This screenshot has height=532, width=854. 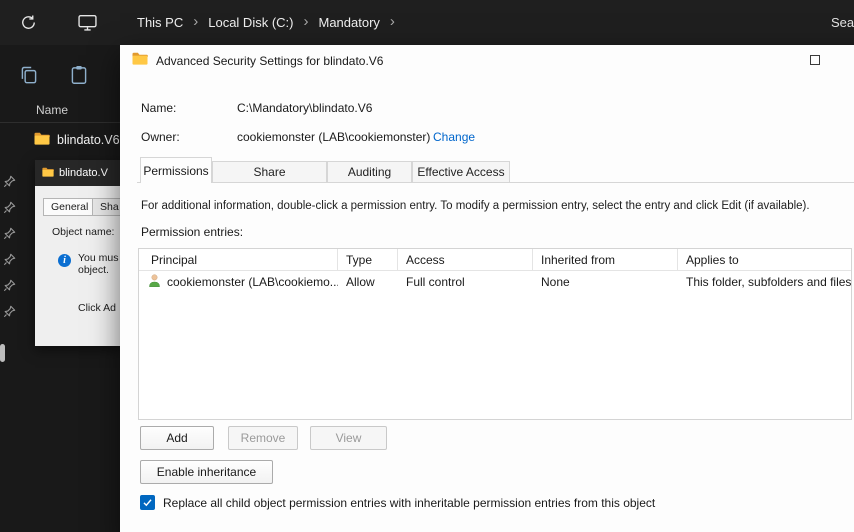 I want to click on owner-value: cookiemonster (LAB\cookiemonster), so click(x=334, y=137).